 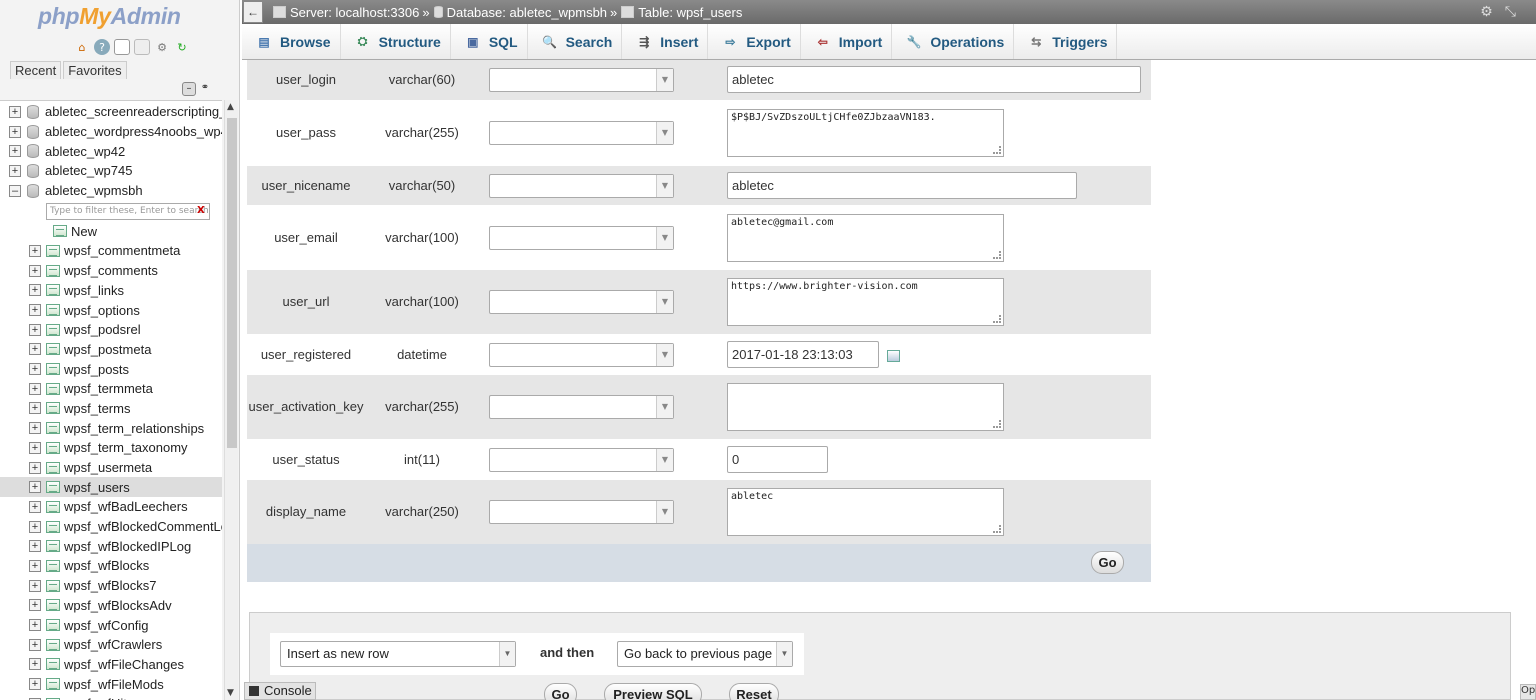 What do you see at coordinates (280, 691) in the screenshot?
I see `console-toggle: Console` at bounding box center [280, 691].